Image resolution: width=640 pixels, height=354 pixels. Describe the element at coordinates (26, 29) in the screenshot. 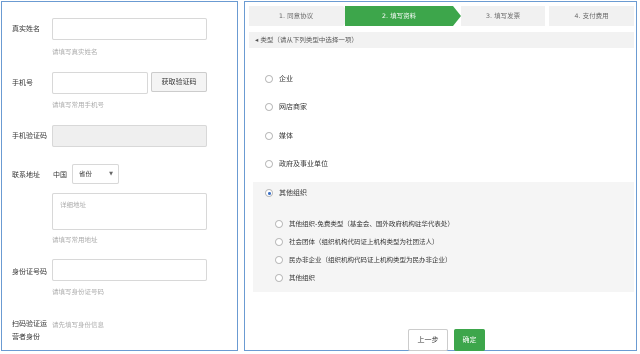

I see `real-name-label: 真实姓名` at that location.